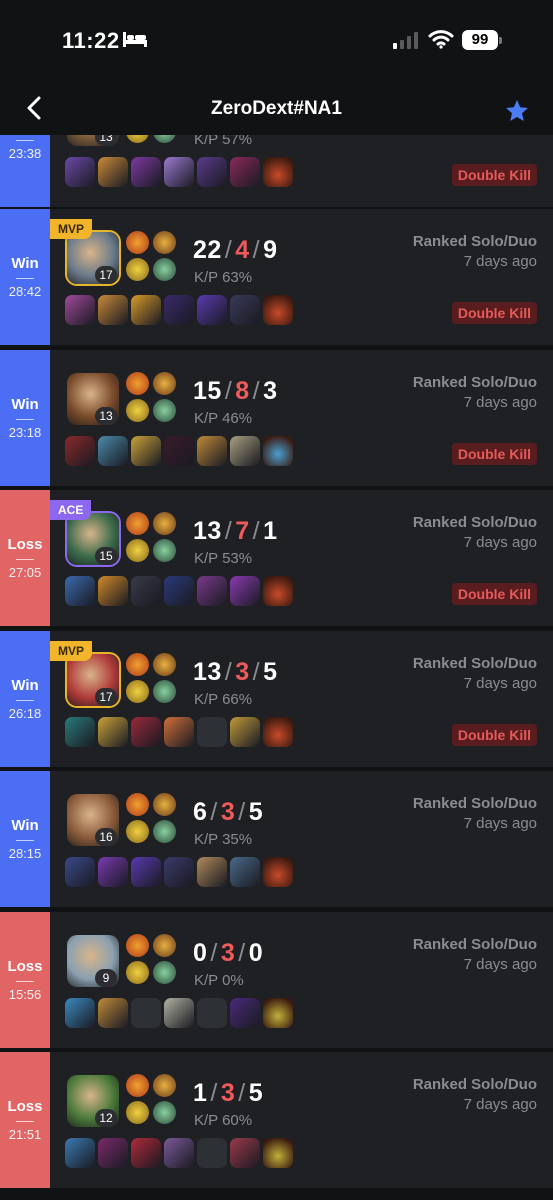  Describe the element at coordinates (256, 1093) in the screenshot. I see `assists-count: 5` at that location.